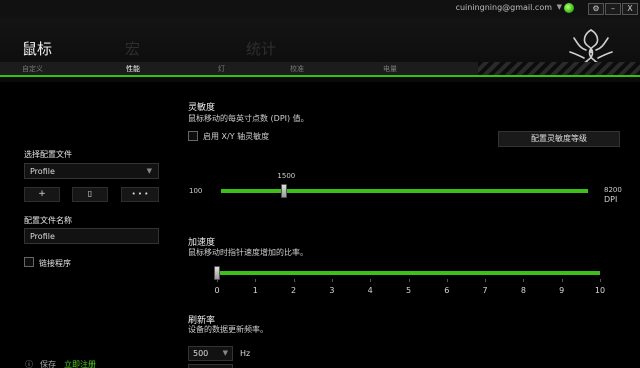  What do you see at coordinates (248, 118) in the screenshot?
I see `sensitivity-description: 鼠标移动的每英寸点数 (DPI) 值。` at bounding box center [248, 118].